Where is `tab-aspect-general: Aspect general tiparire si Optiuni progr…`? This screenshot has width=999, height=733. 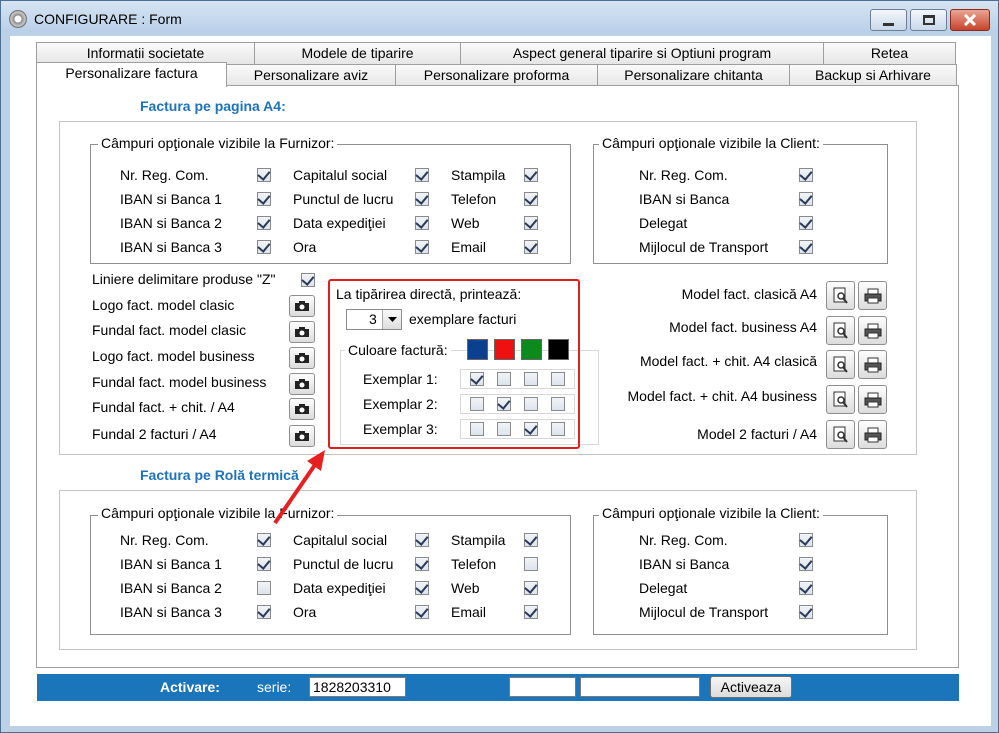 tab-aspect-general: Aspect general tiparire si Optiuni progr… is located at coordinates (642, 53).